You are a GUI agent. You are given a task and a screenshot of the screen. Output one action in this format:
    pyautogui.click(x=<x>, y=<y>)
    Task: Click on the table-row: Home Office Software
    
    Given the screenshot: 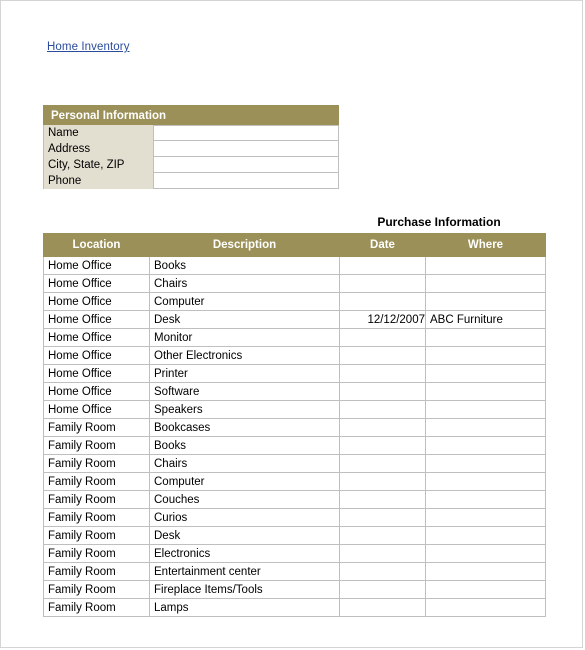 What is the action you would take?
    pyautogui.click(x=294, y=391)
    